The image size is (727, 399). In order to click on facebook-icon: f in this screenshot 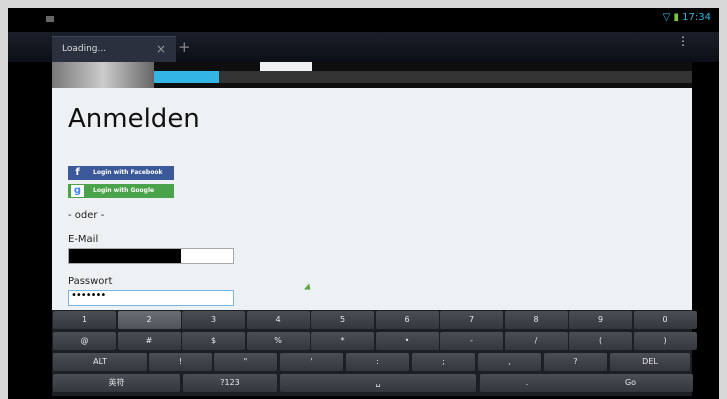, I will do `click(77, 172)`.